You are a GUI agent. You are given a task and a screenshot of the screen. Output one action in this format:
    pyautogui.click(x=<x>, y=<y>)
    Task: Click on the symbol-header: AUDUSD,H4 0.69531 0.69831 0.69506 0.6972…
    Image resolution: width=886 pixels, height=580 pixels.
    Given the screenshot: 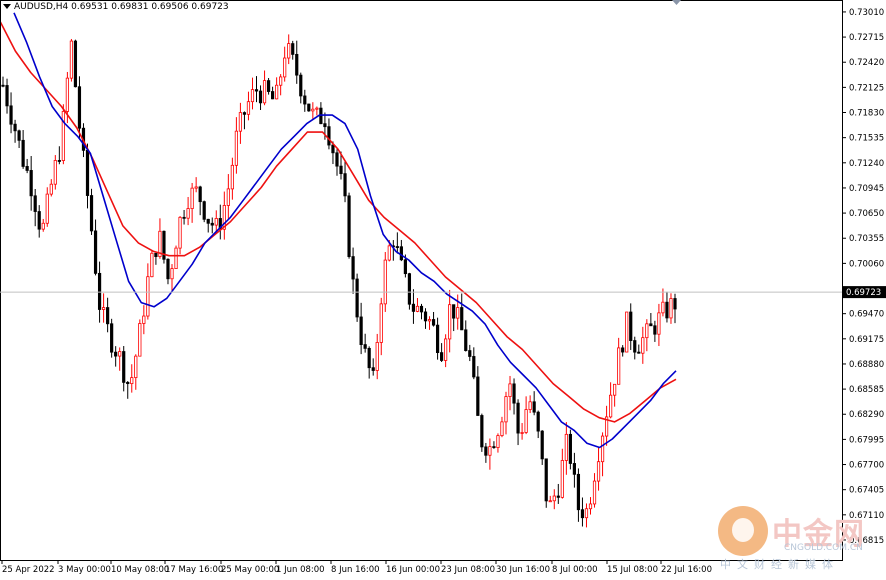 What is the action you would take?
    pyautogui.click(x=114, y=7)
    